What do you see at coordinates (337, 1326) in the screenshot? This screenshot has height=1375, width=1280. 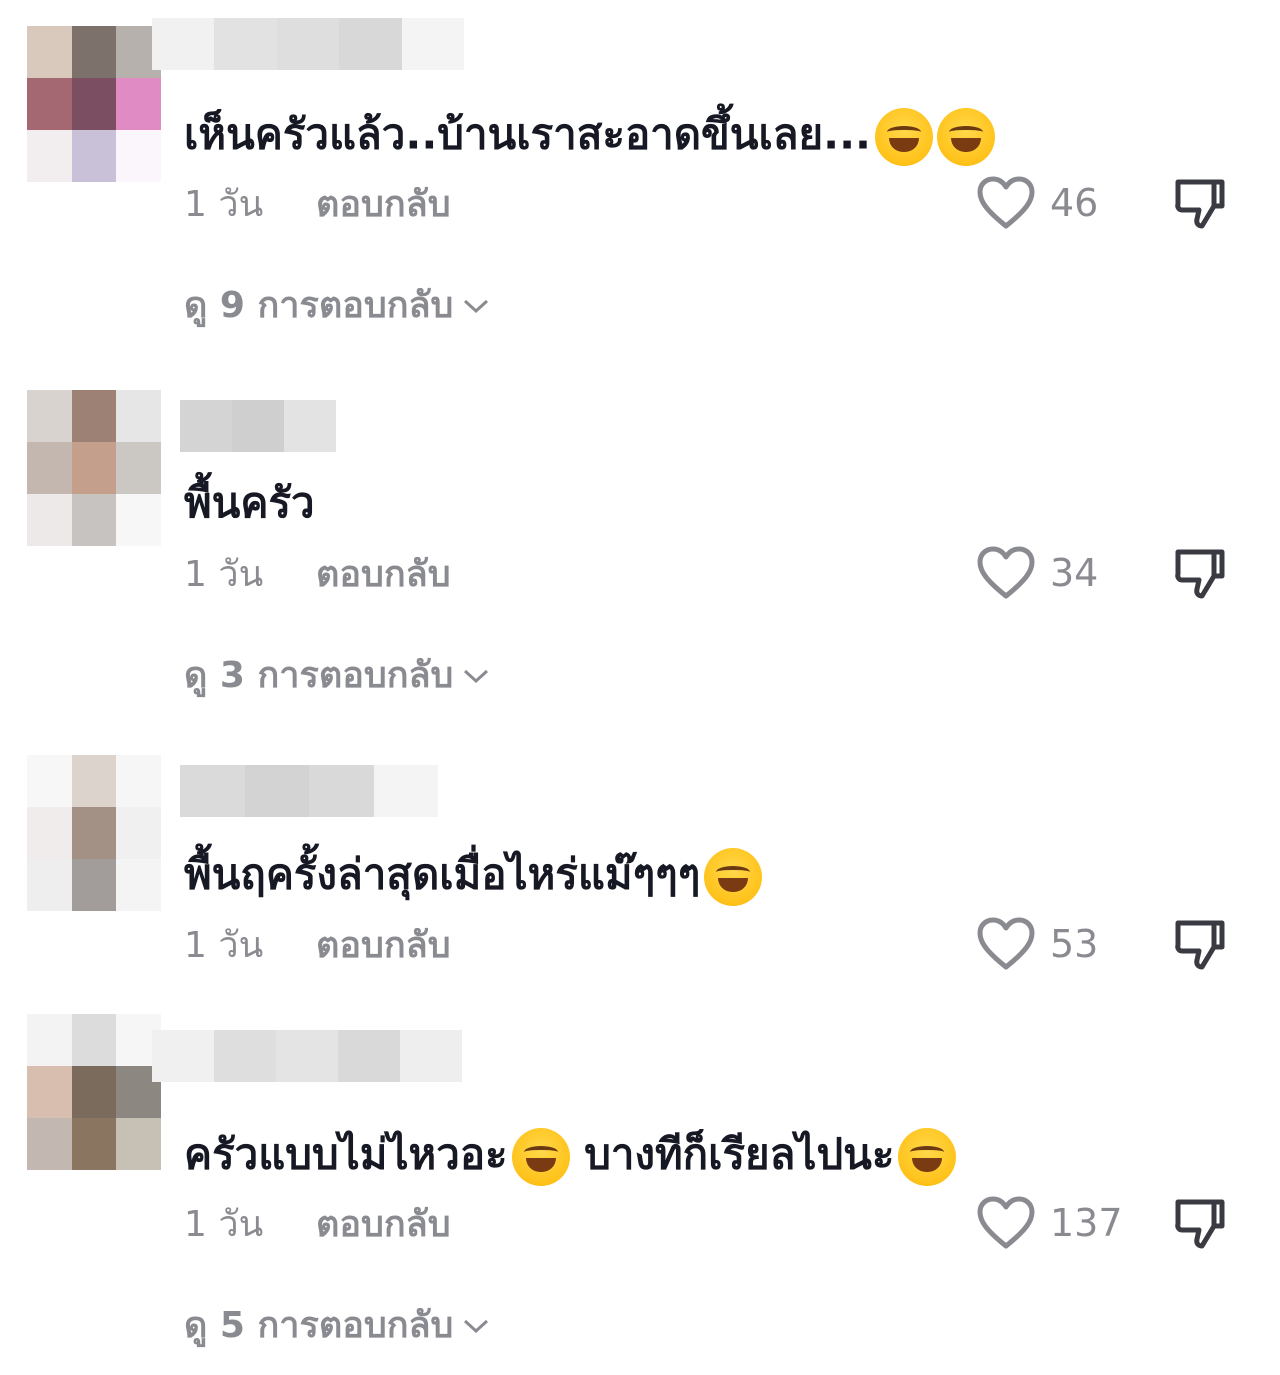 I see `view-replies-button: ดู 5 การตอบกลับ` at bounding box center [337, 1326].